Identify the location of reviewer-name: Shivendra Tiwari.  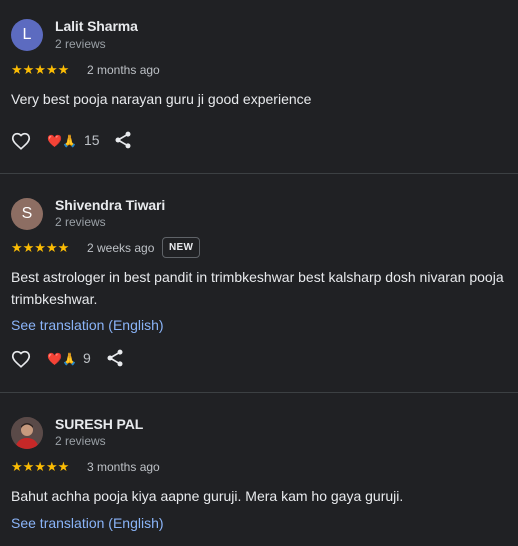
(110, 205).